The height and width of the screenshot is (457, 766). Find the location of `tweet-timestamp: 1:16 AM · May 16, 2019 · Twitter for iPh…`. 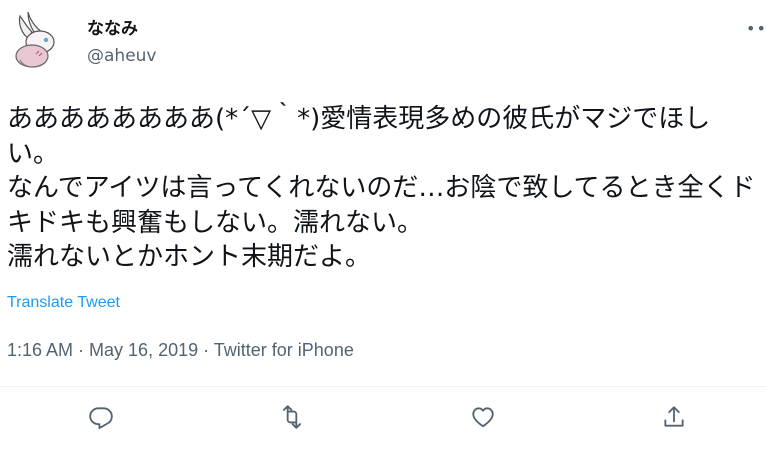

tweet-timestamp: 1:16 AM · May 16, 2019 · Twitter for iPh… is located at coordinates (180, 350).